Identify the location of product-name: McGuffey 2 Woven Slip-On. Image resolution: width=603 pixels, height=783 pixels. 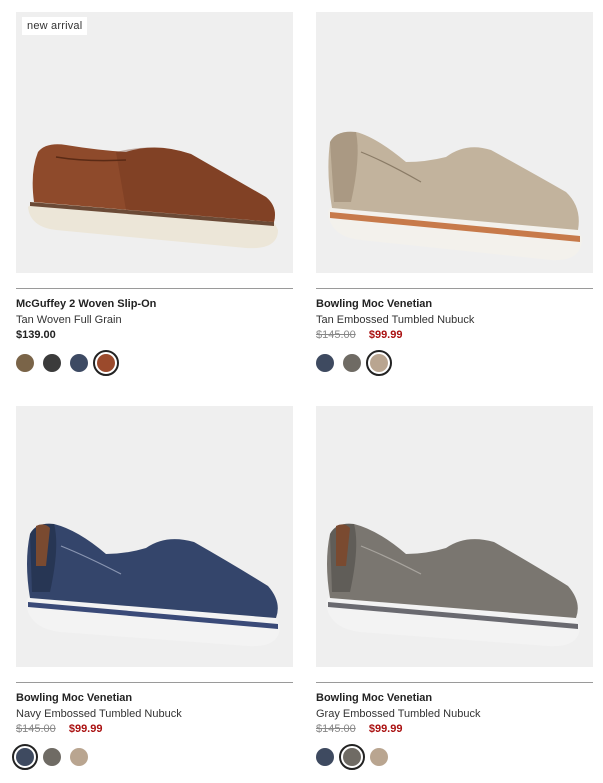
(154, 304).